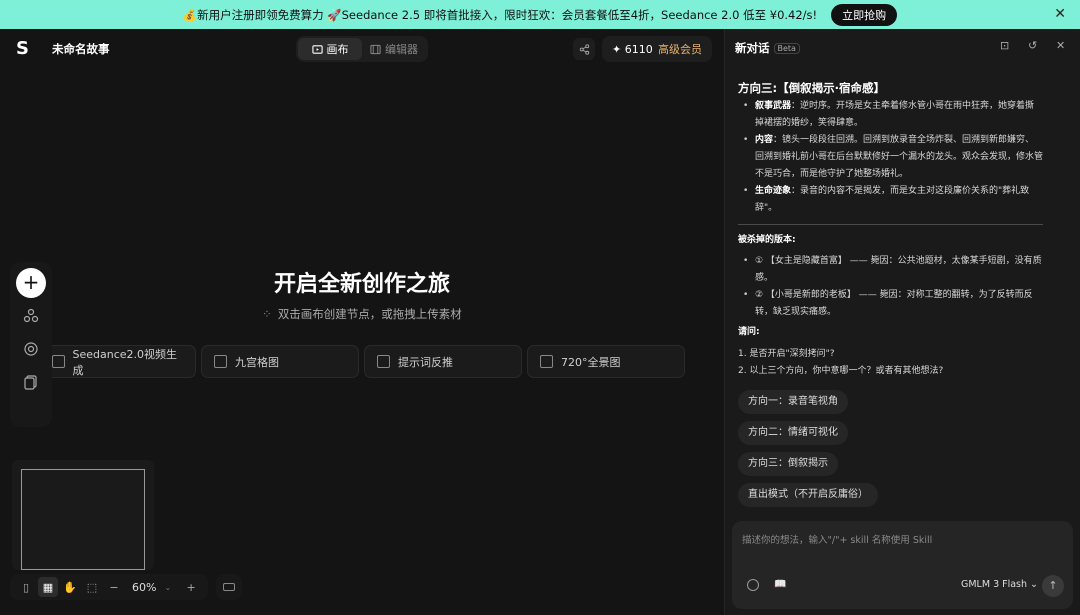 This screenshot has width=1080, height=615. What do you see at coordinates (890, 363) in the screenshot?
I see `question-list: 1. 是否开启"深刻拷问"? 2. 以上三个方向，你中意哪一个？或者有其他想法?` at bounding box center [890, 363].